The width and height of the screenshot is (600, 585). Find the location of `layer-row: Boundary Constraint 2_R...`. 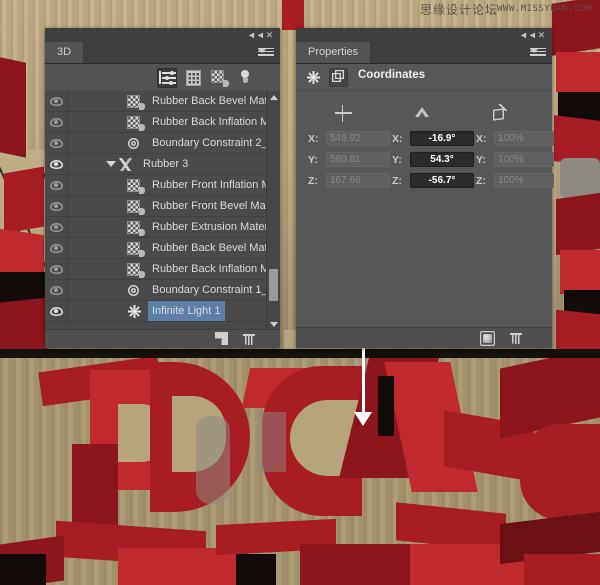

layer-row: Boundary Constraint 2_R... is located at coordinates (162, 143).